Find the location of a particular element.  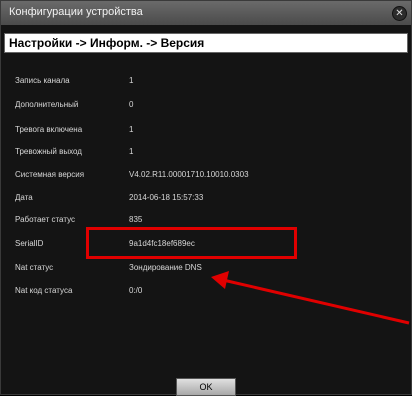

row-label: Системная версия is located at coordinates (50, 174).